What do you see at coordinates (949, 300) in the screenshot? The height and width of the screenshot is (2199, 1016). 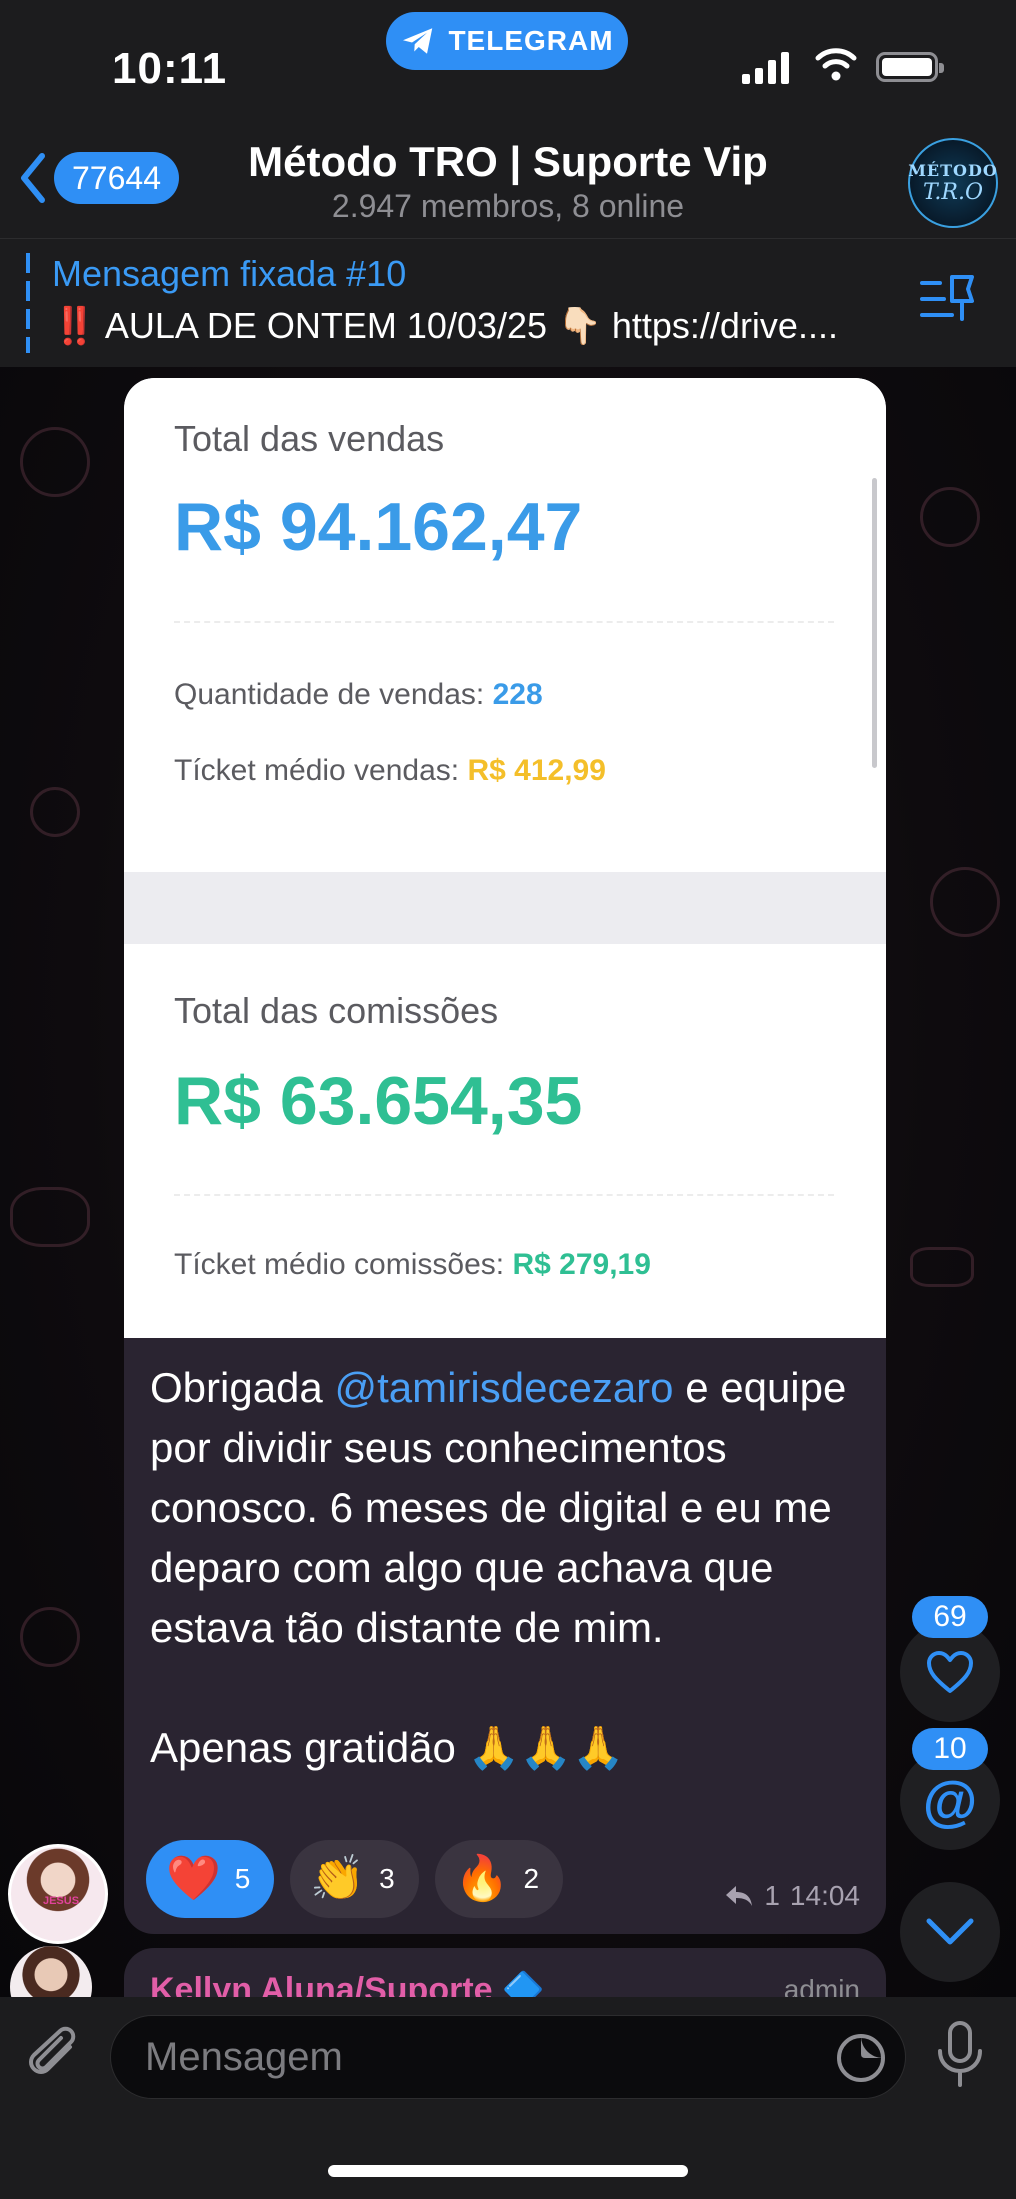 I see `pinned-list-icon` at bounding box center [949, 300].